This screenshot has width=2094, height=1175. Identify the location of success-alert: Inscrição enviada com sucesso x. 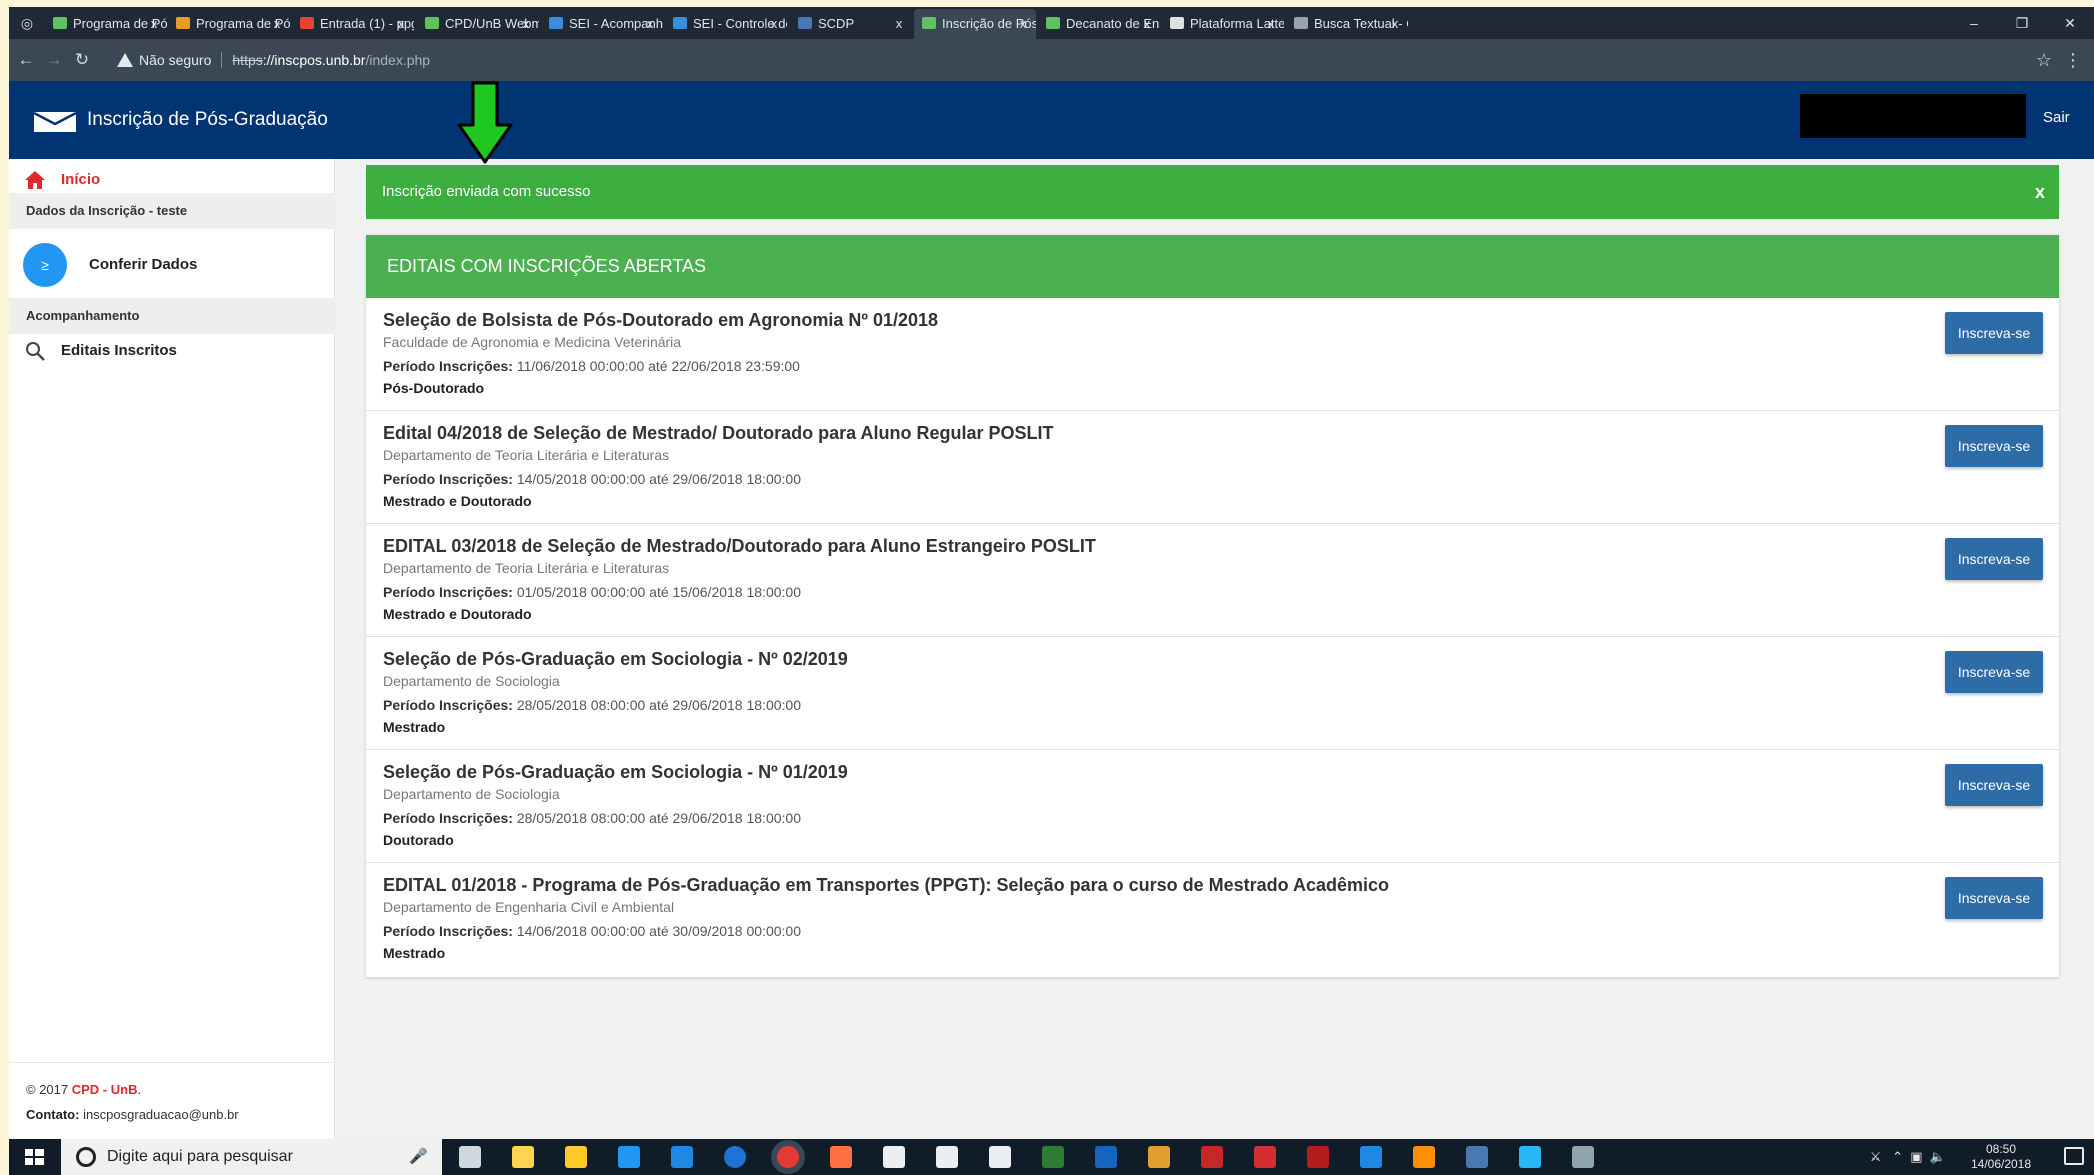
(1212, 192).